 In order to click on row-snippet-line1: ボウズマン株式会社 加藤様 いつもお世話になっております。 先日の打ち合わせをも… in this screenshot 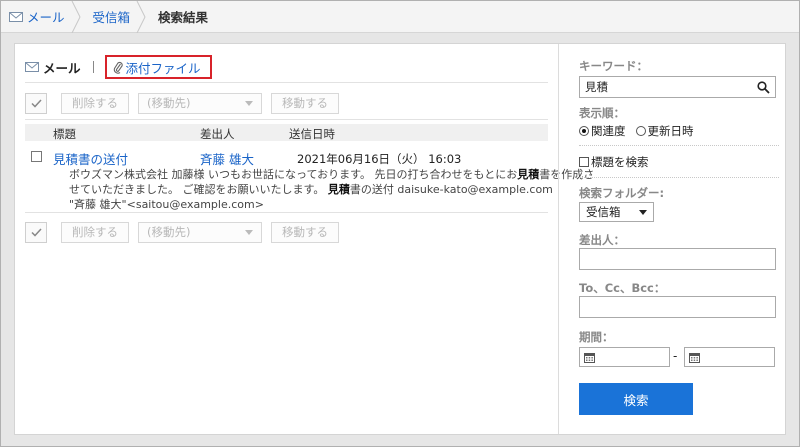, I will do `click(331, 174)`.